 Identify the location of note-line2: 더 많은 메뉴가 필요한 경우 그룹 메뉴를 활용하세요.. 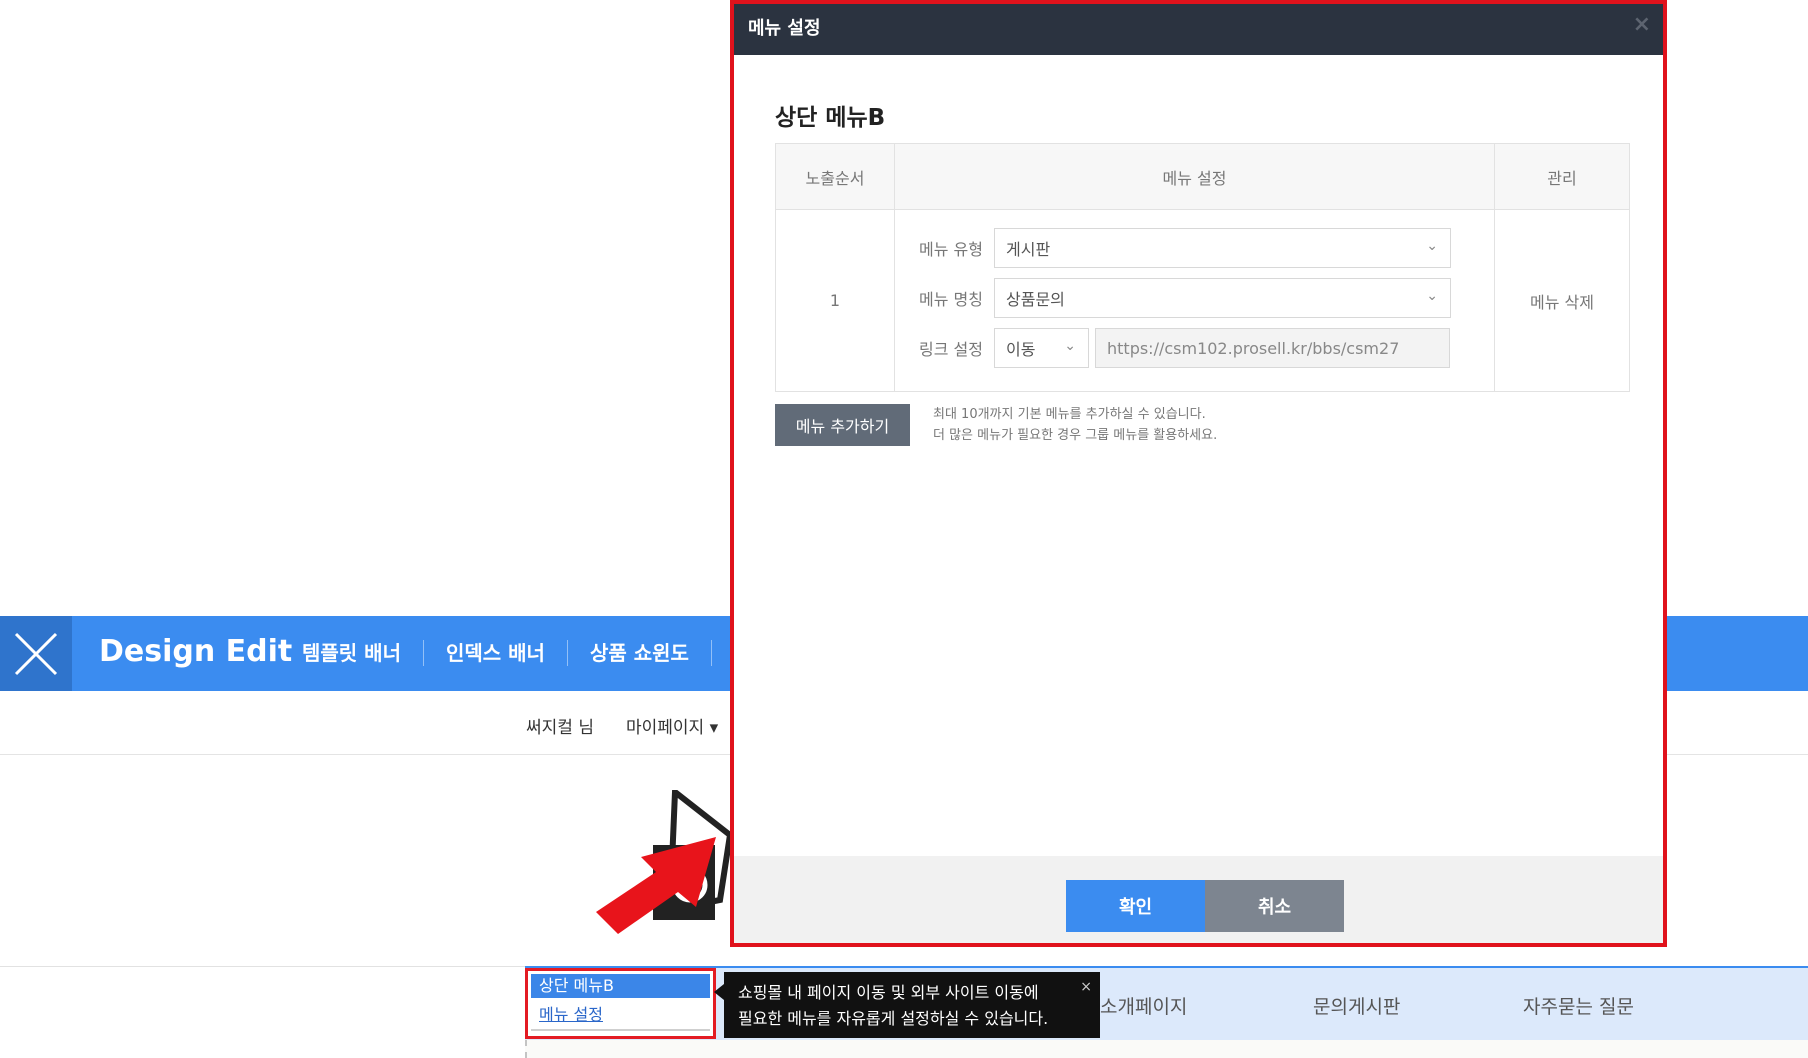
(1075, 435).